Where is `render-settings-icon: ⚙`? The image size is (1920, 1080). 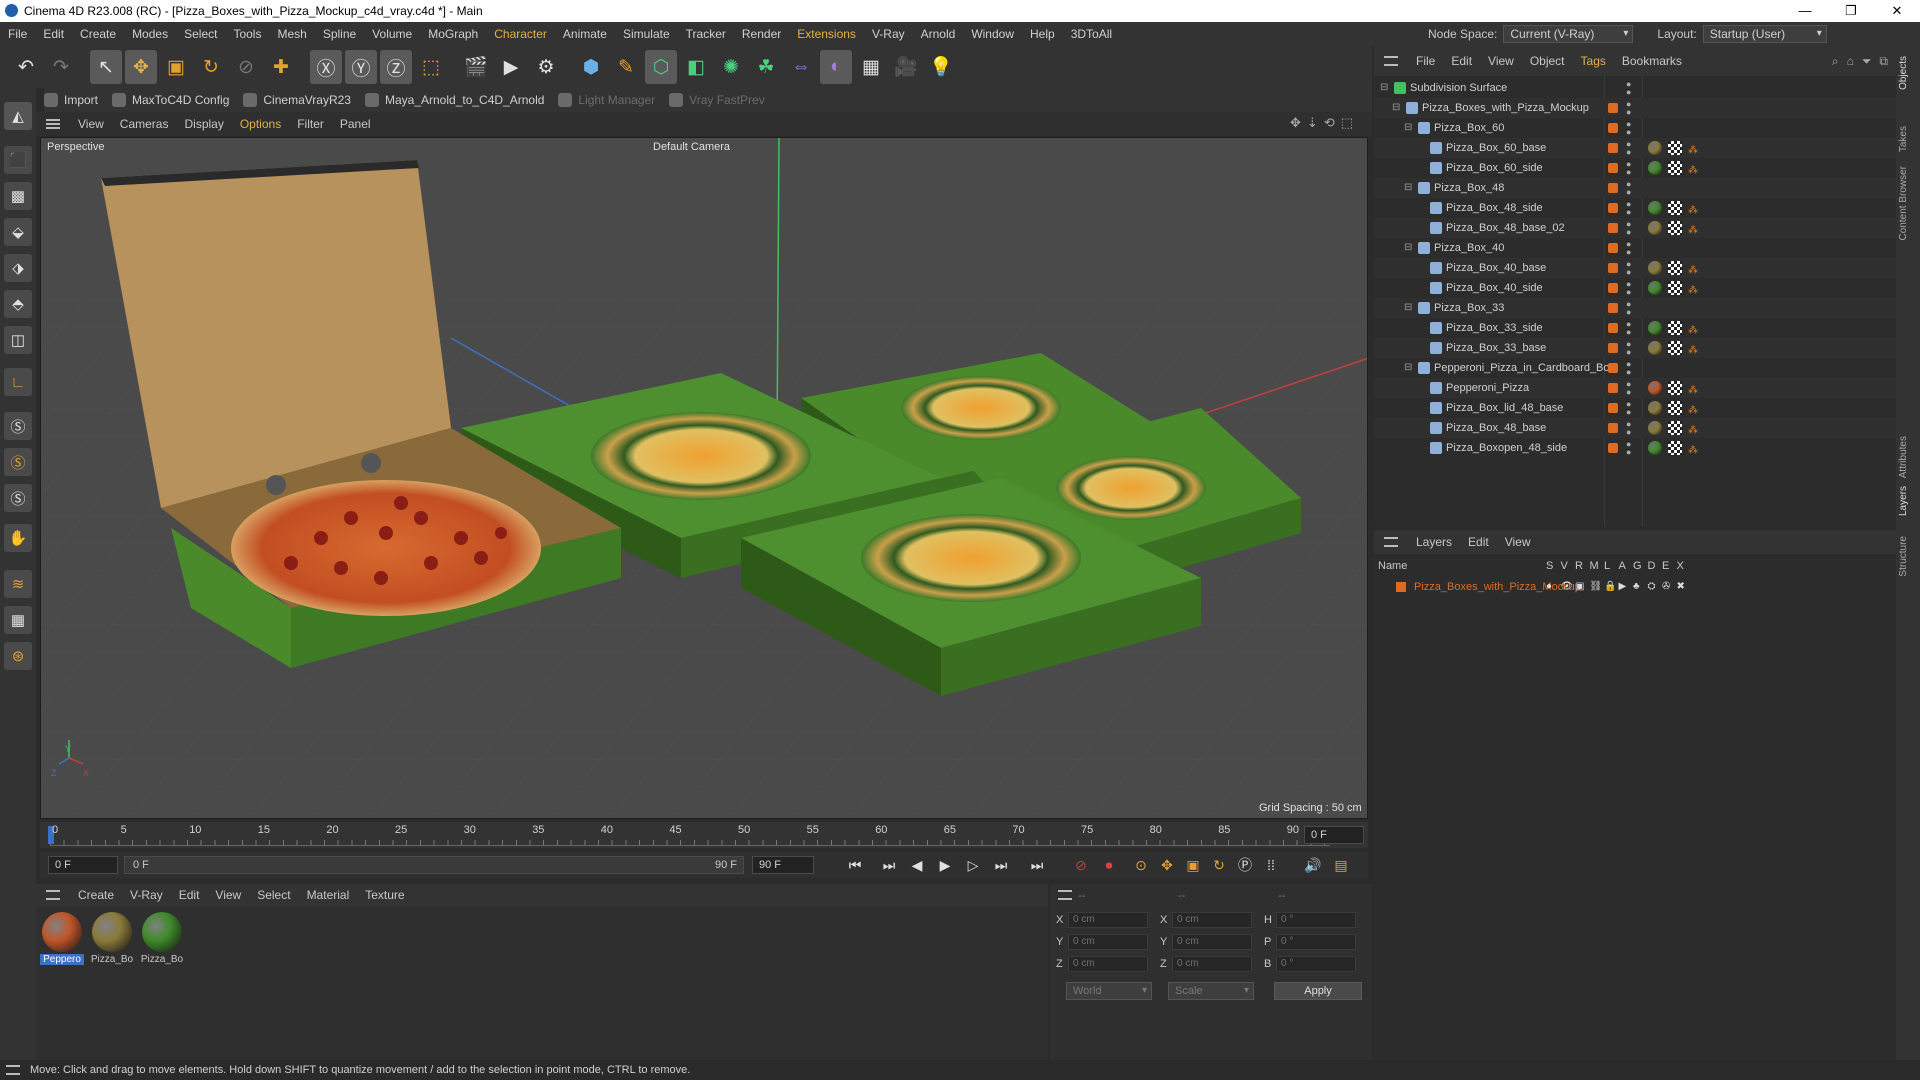 render-settings-icon: ⚙ is located at coordinates (546, 67).